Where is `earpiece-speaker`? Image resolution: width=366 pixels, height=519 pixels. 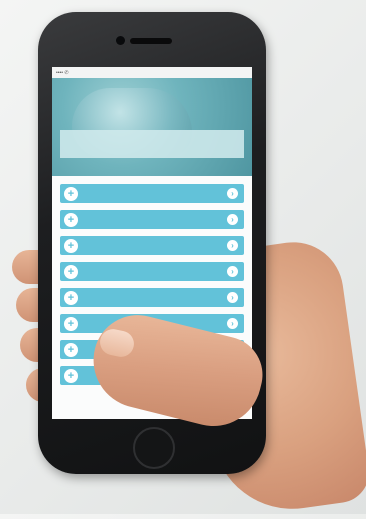
earpiece-speaker is located at coordinates (151, 41).